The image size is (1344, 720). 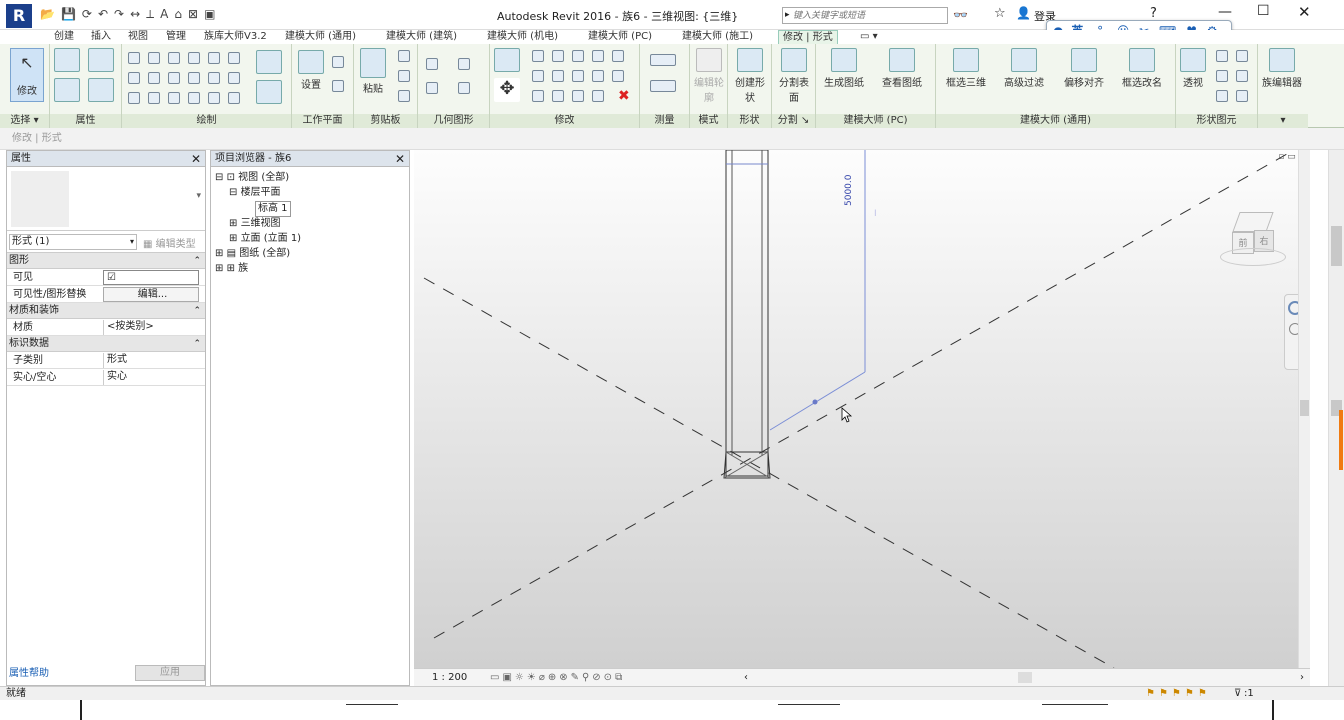 I want to click on page-scrollbar, so click(x=1336, y=418).